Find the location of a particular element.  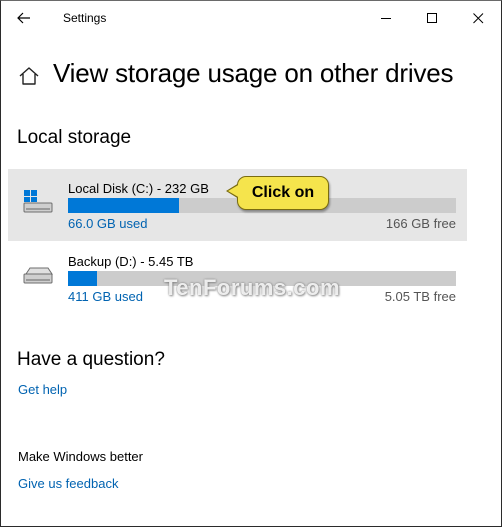

minimize-button is located at coordinates (386, 18).